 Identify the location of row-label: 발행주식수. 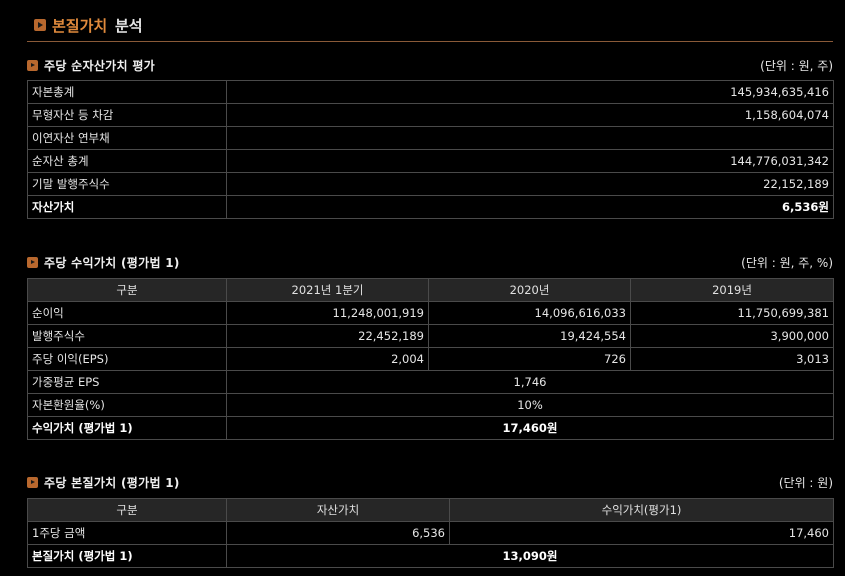
(127, 336).